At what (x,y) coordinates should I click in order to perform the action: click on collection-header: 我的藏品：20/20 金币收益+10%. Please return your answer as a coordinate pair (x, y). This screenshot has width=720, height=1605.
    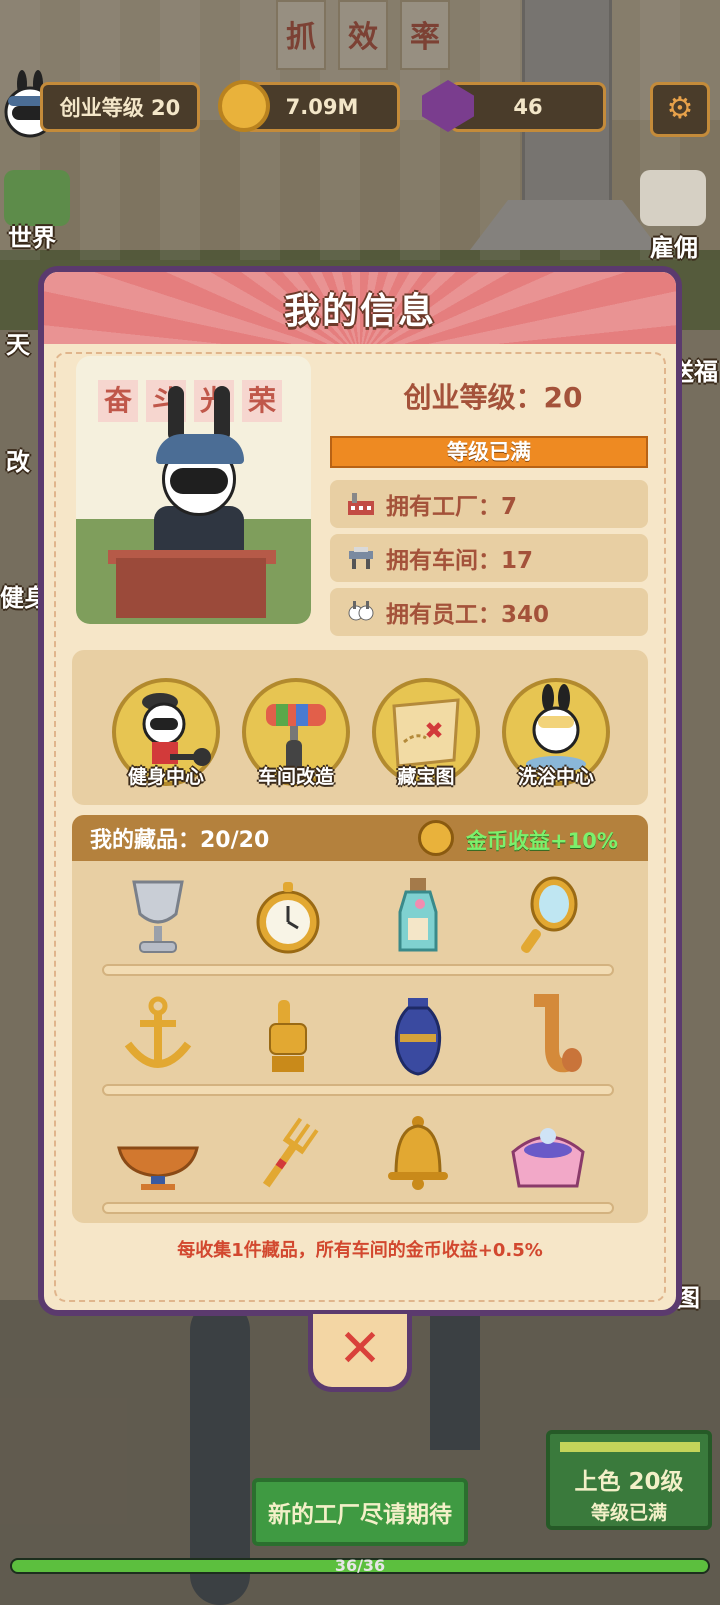
    Looking at the image, I should click on (360, 838).